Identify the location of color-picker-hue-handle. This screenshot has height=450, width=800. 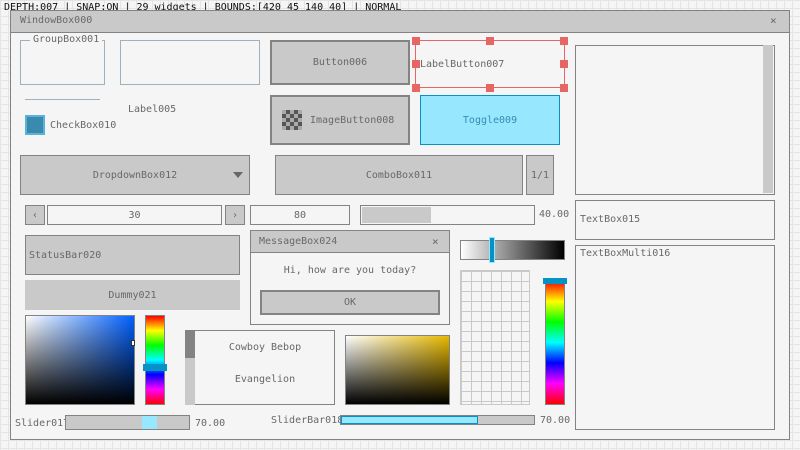
(155, 367).